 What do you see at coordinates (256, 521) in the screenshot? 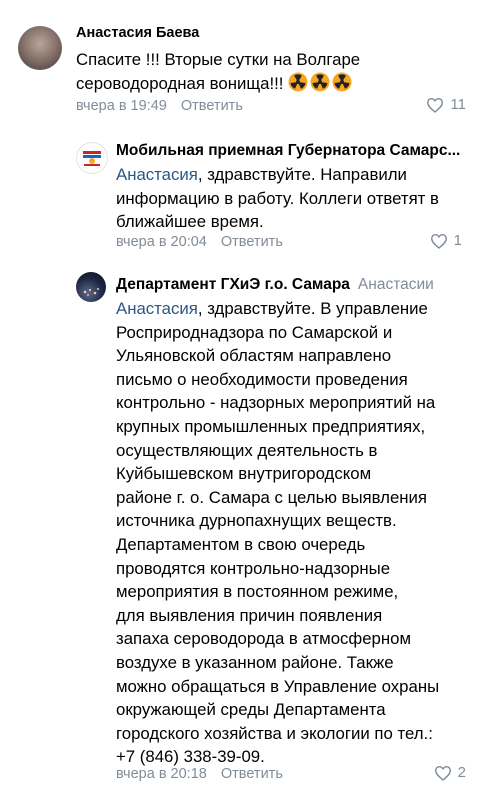
I see `comment-line: источника дурнопахнущих веществ.` at bounding box center [256, 521].